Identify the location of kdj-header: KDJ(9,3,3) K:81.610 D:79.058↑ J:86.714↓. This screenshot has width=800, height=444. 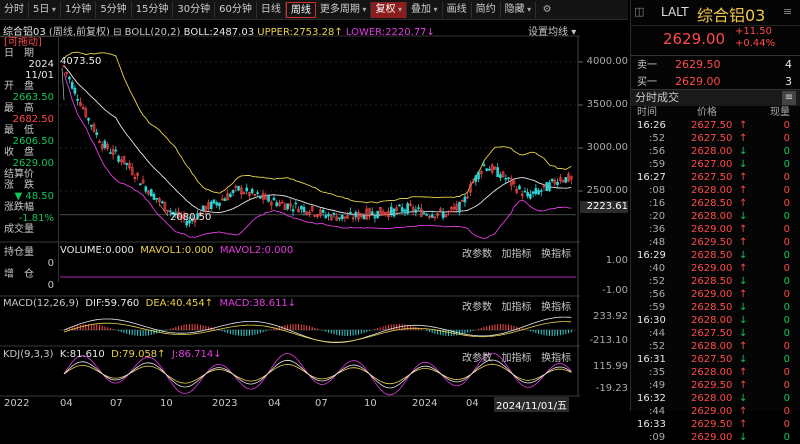
(112, 354).